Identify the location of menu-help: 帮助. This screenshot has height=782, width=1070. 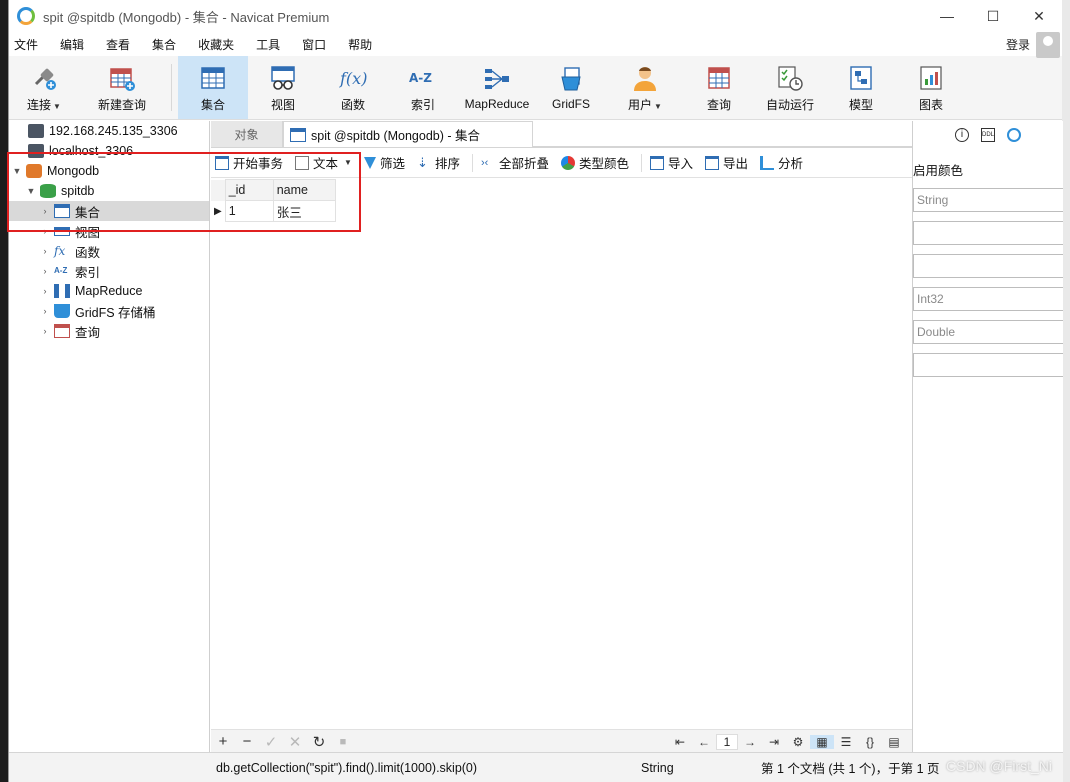
(360, 44).